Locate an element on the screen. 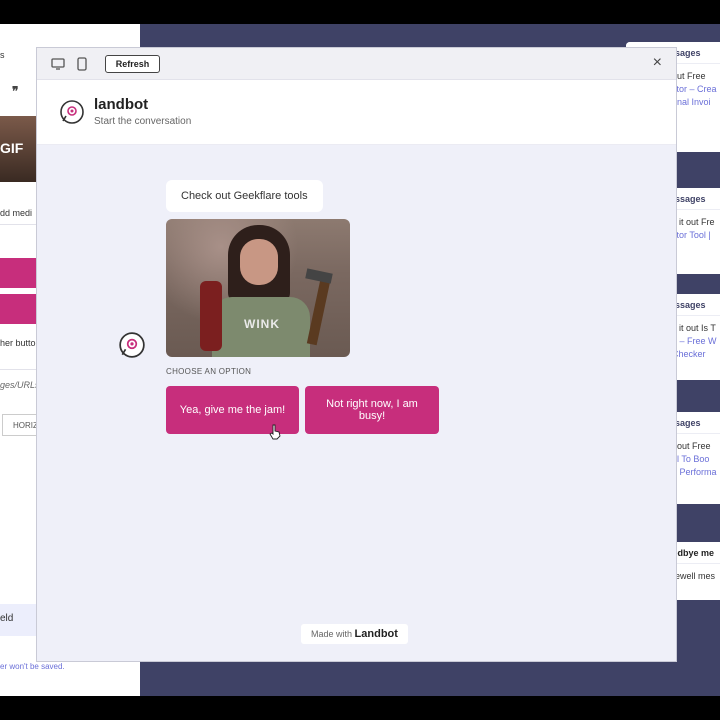 This screenshot has height=720, width=720. landbot-brand: Landbot is located at coordinates (376, 634).